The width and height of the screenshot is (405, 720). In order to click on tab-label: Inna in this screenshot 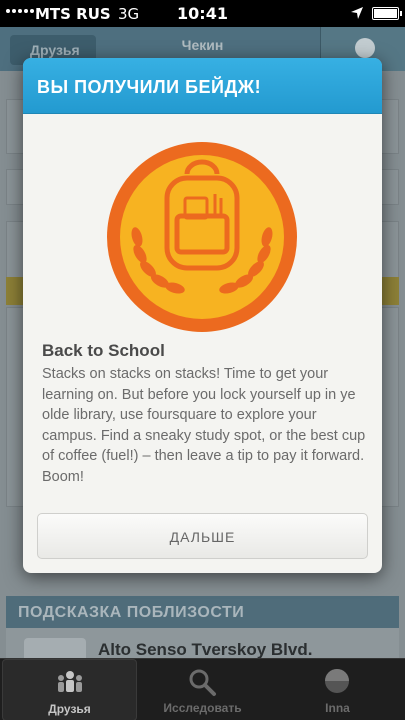, I will do `click(337, 708)`.